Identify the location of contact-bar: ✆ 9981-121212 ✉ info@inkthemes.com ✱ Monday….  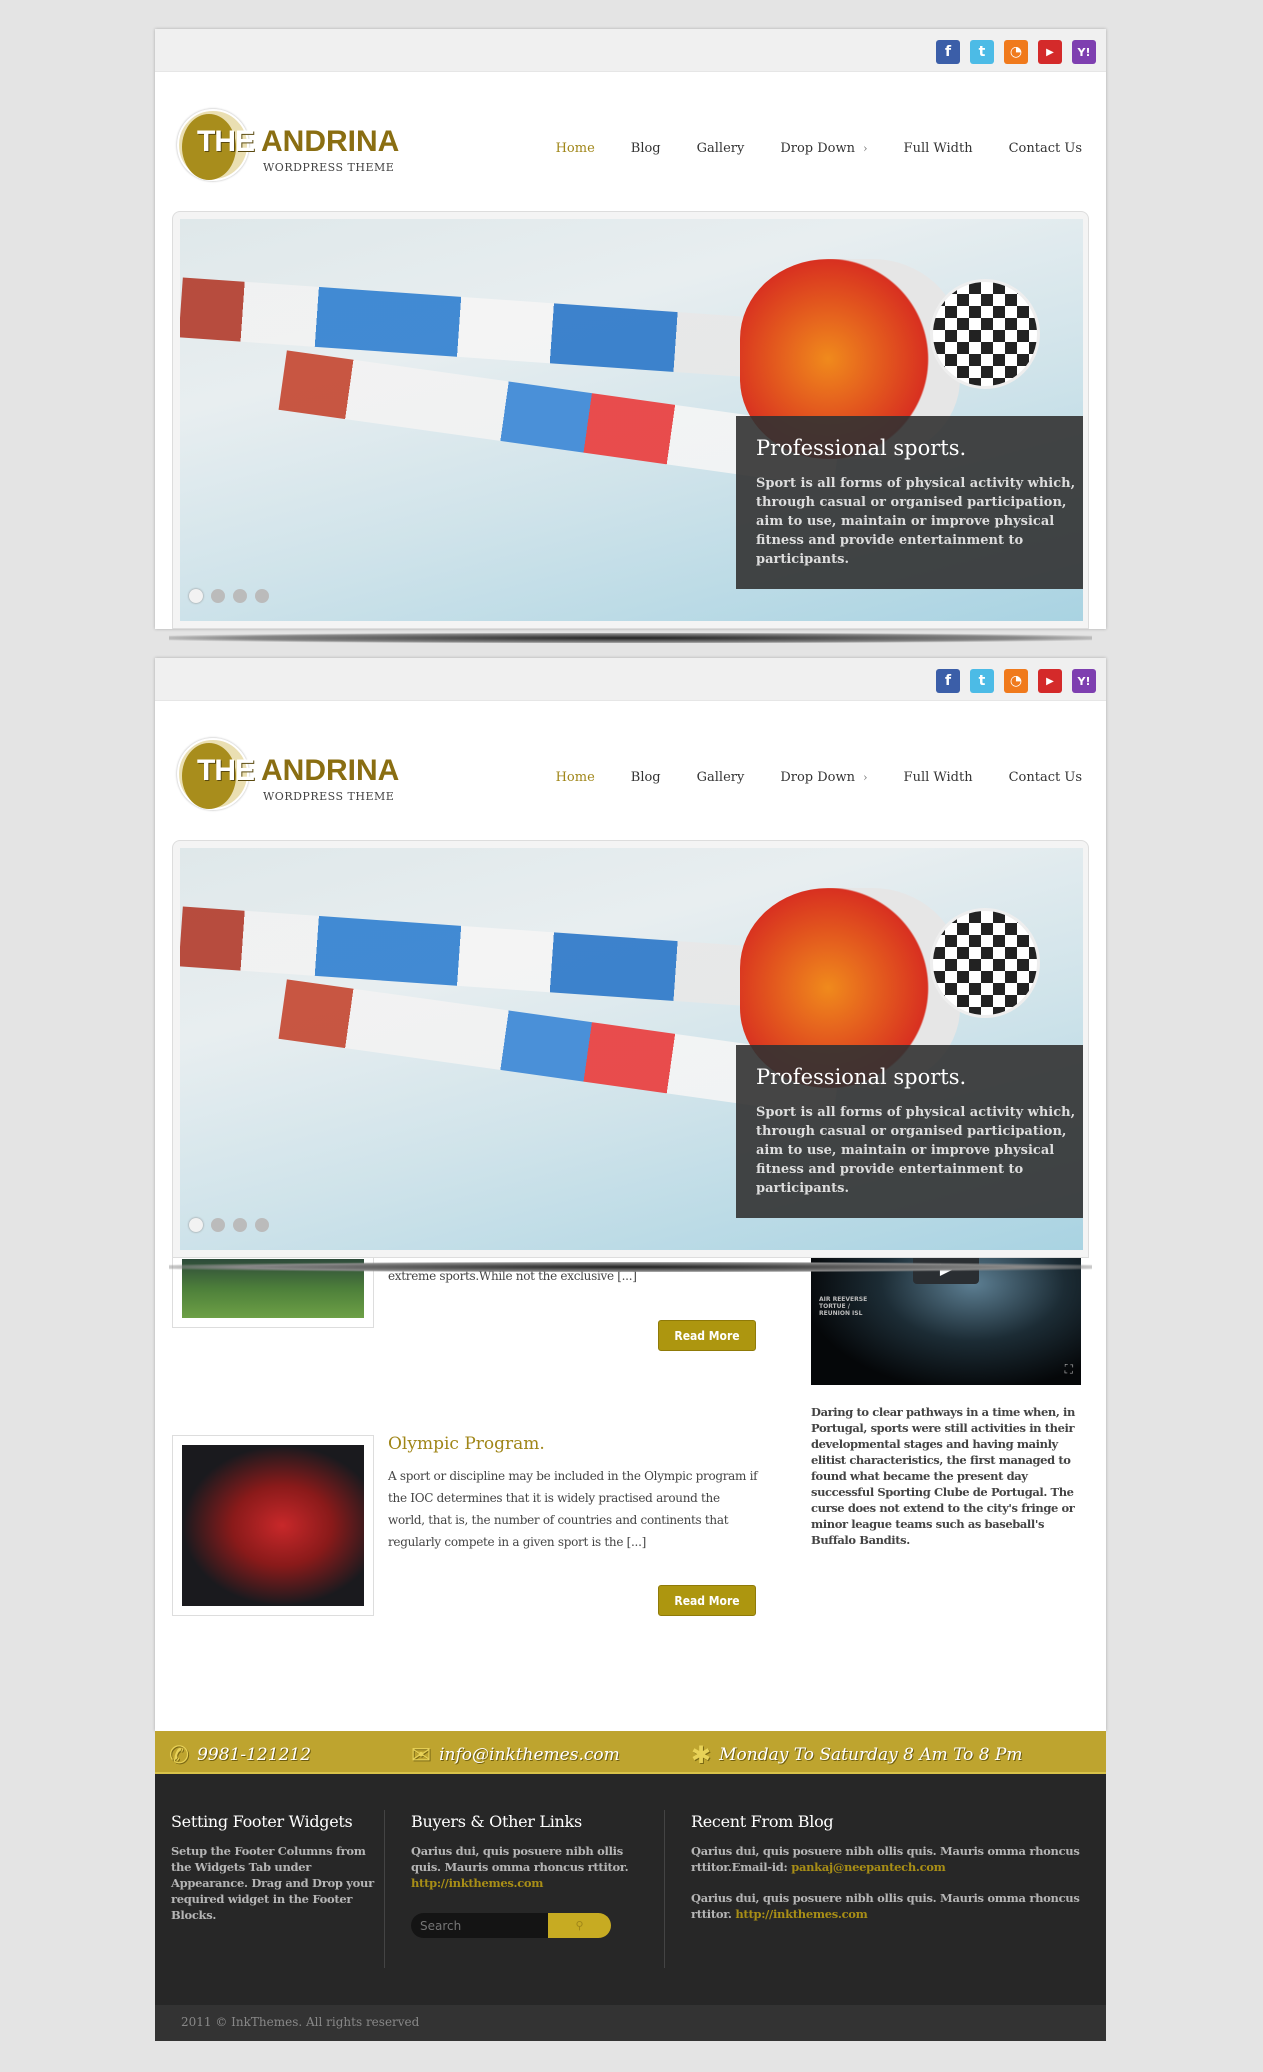
(630, 1752).